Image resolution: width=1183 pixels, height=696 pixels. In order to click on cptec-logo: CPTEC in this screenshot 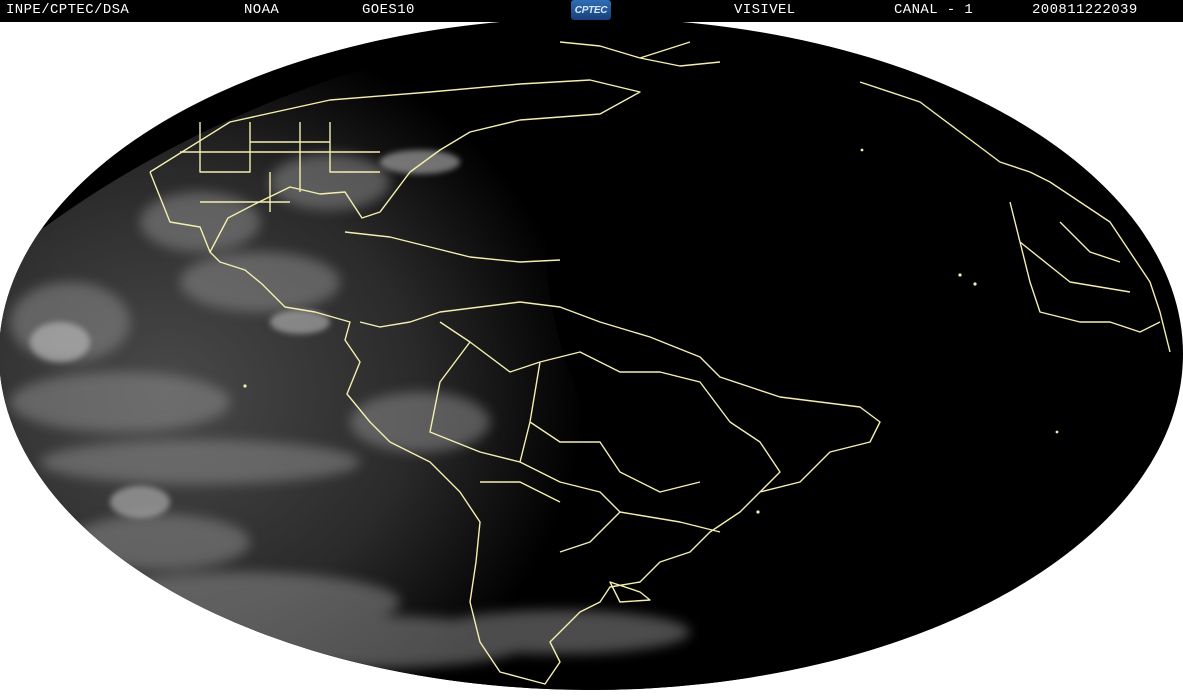, I will do `click(591, 10)`.